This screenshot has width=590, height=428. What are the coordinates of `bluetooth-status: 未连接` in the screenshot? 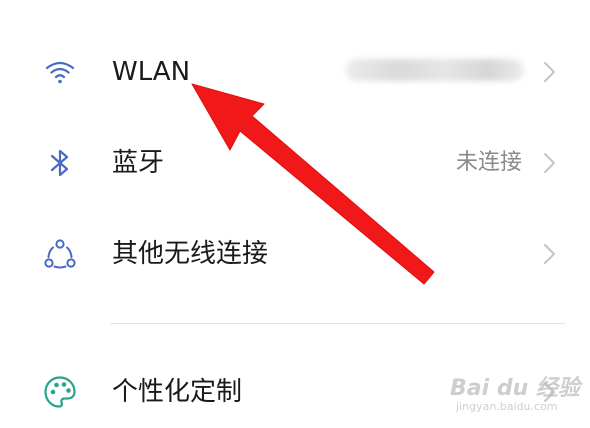 It's located at (488, 162).